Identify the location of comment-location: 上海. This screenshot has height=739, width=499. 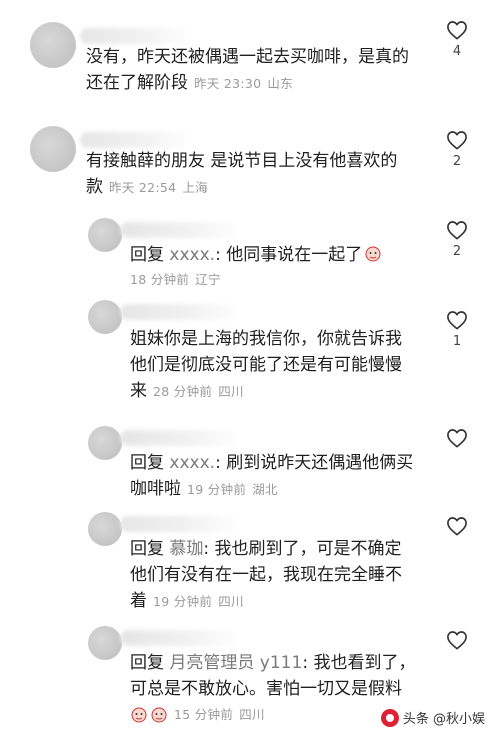
(195, 187).